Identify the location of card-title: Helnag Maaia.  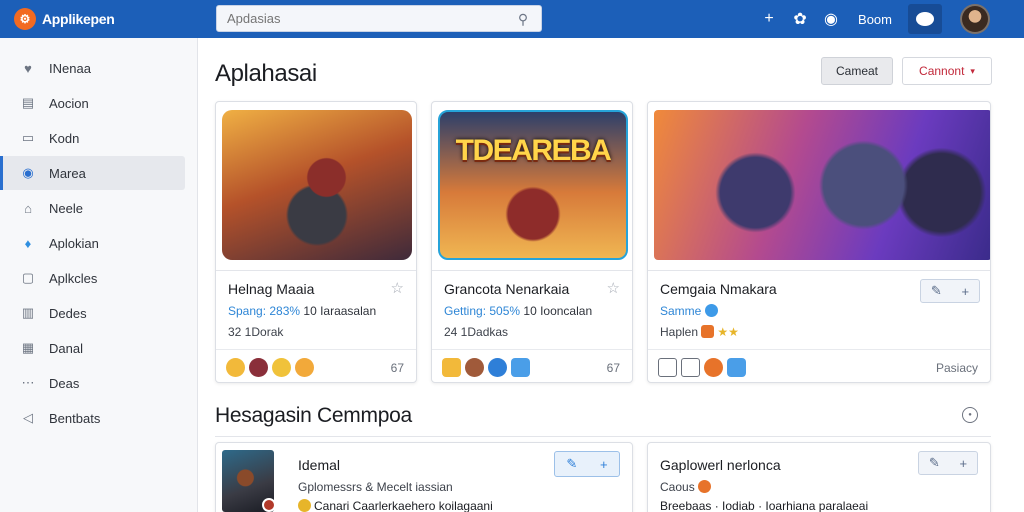
(271, 289).